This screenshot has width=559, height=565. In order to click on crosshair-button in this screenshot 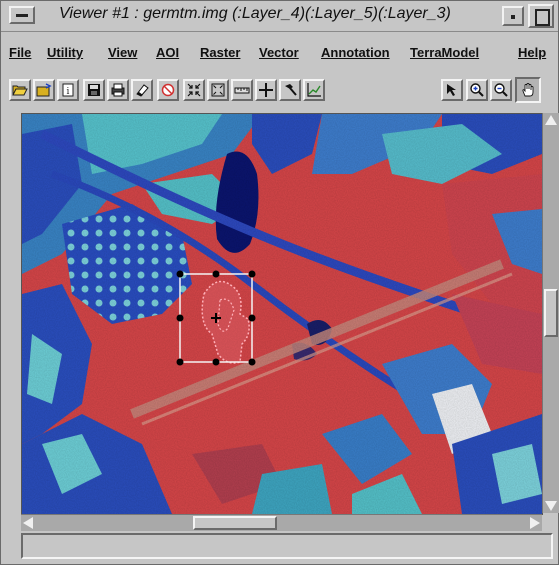, I will do `click(266, 90)`.